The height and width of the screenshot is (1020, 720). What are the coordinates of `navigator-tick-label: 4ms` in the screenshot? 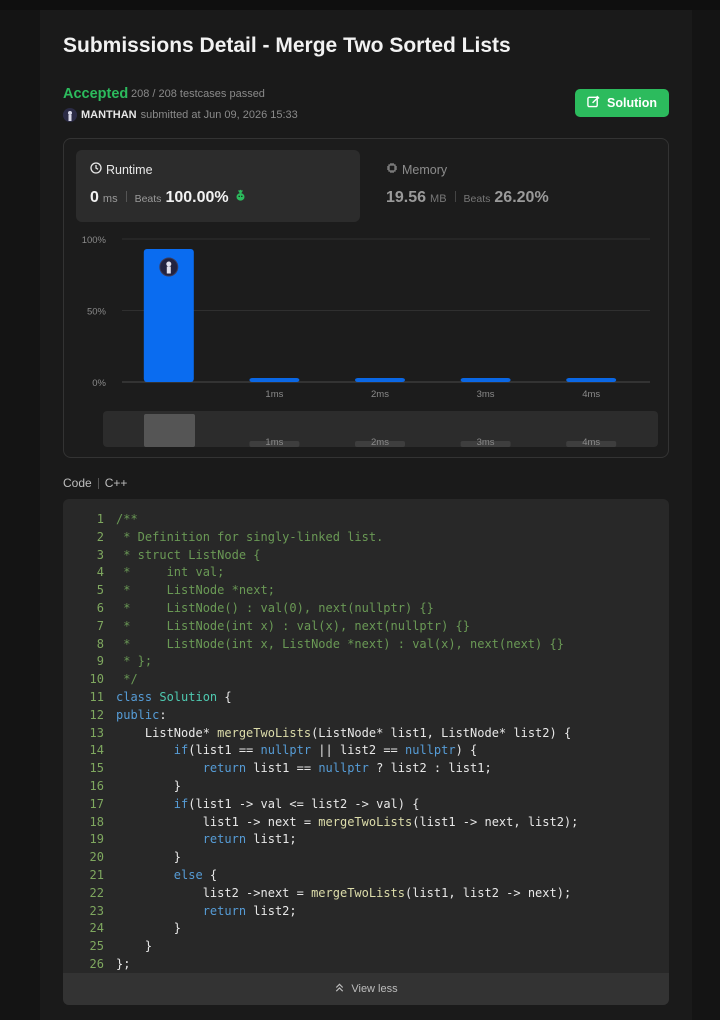 It's located at (591, 442).